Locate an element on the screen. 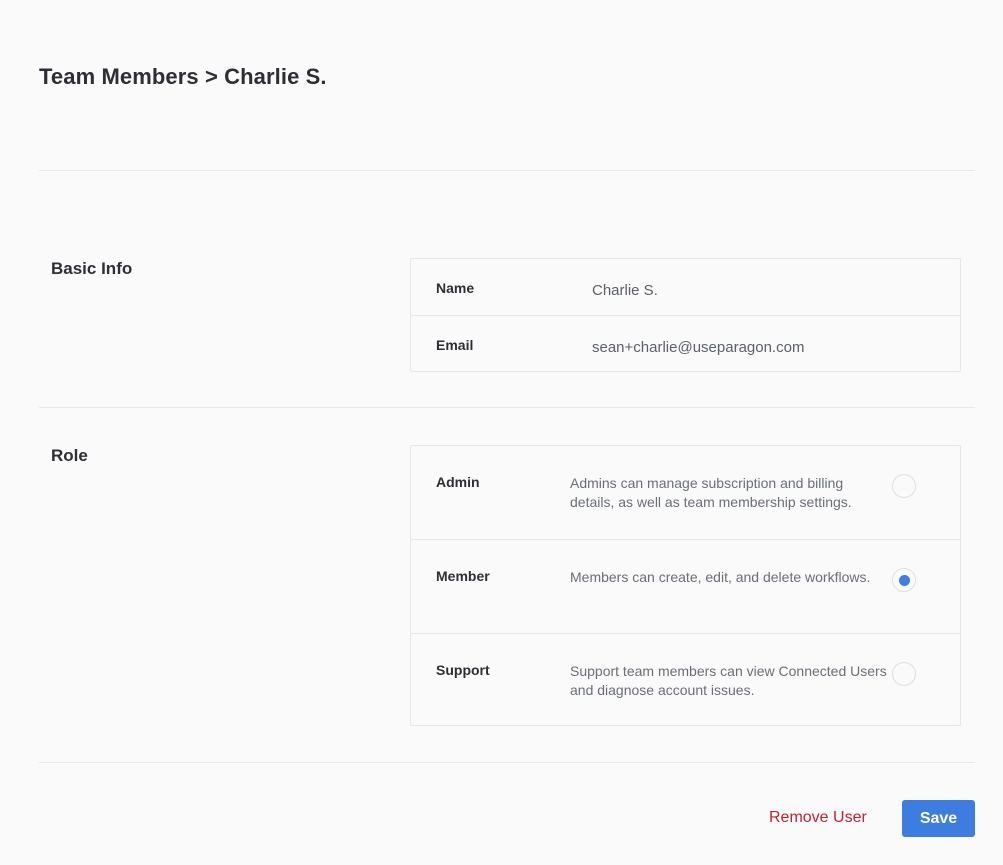 This screenshot has height=865, width=1003. email-label: Email is located at coordinates (455, 345).